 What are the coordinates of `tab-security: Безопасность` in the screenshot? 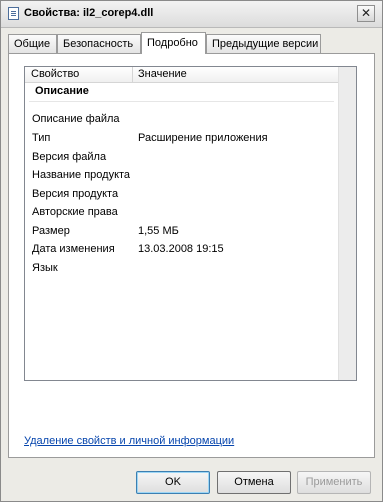 It's located at (99, 43).